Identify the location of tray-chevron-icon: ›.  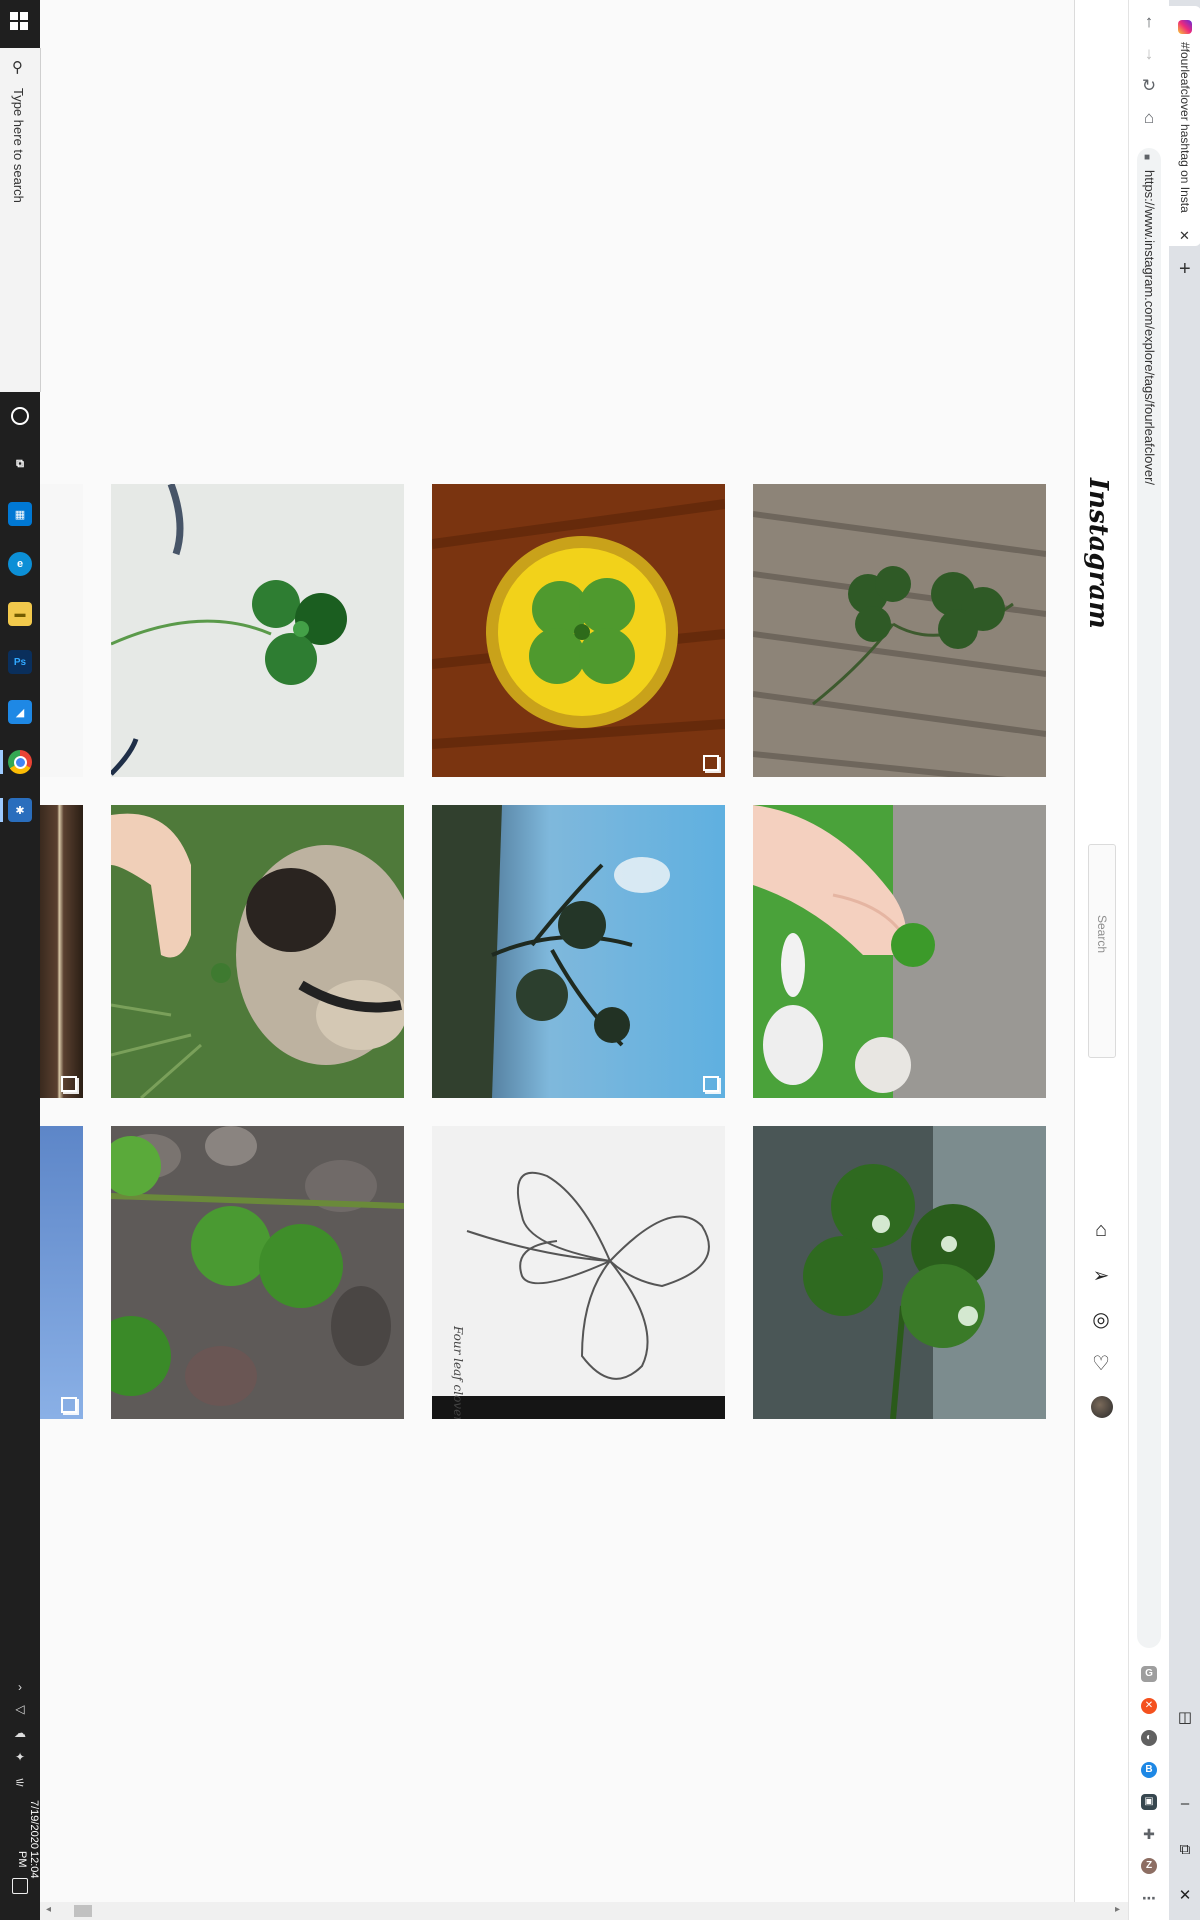
(20, 1687).